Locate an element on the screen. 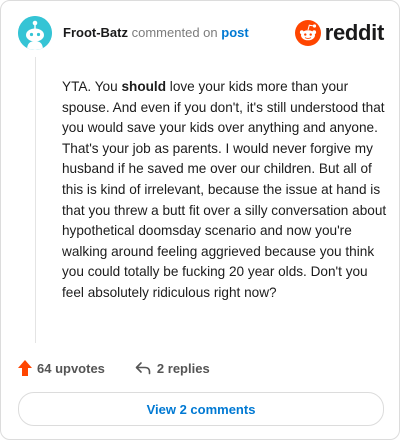  snoo-avatar-icon is located at coordinates (35, 33).